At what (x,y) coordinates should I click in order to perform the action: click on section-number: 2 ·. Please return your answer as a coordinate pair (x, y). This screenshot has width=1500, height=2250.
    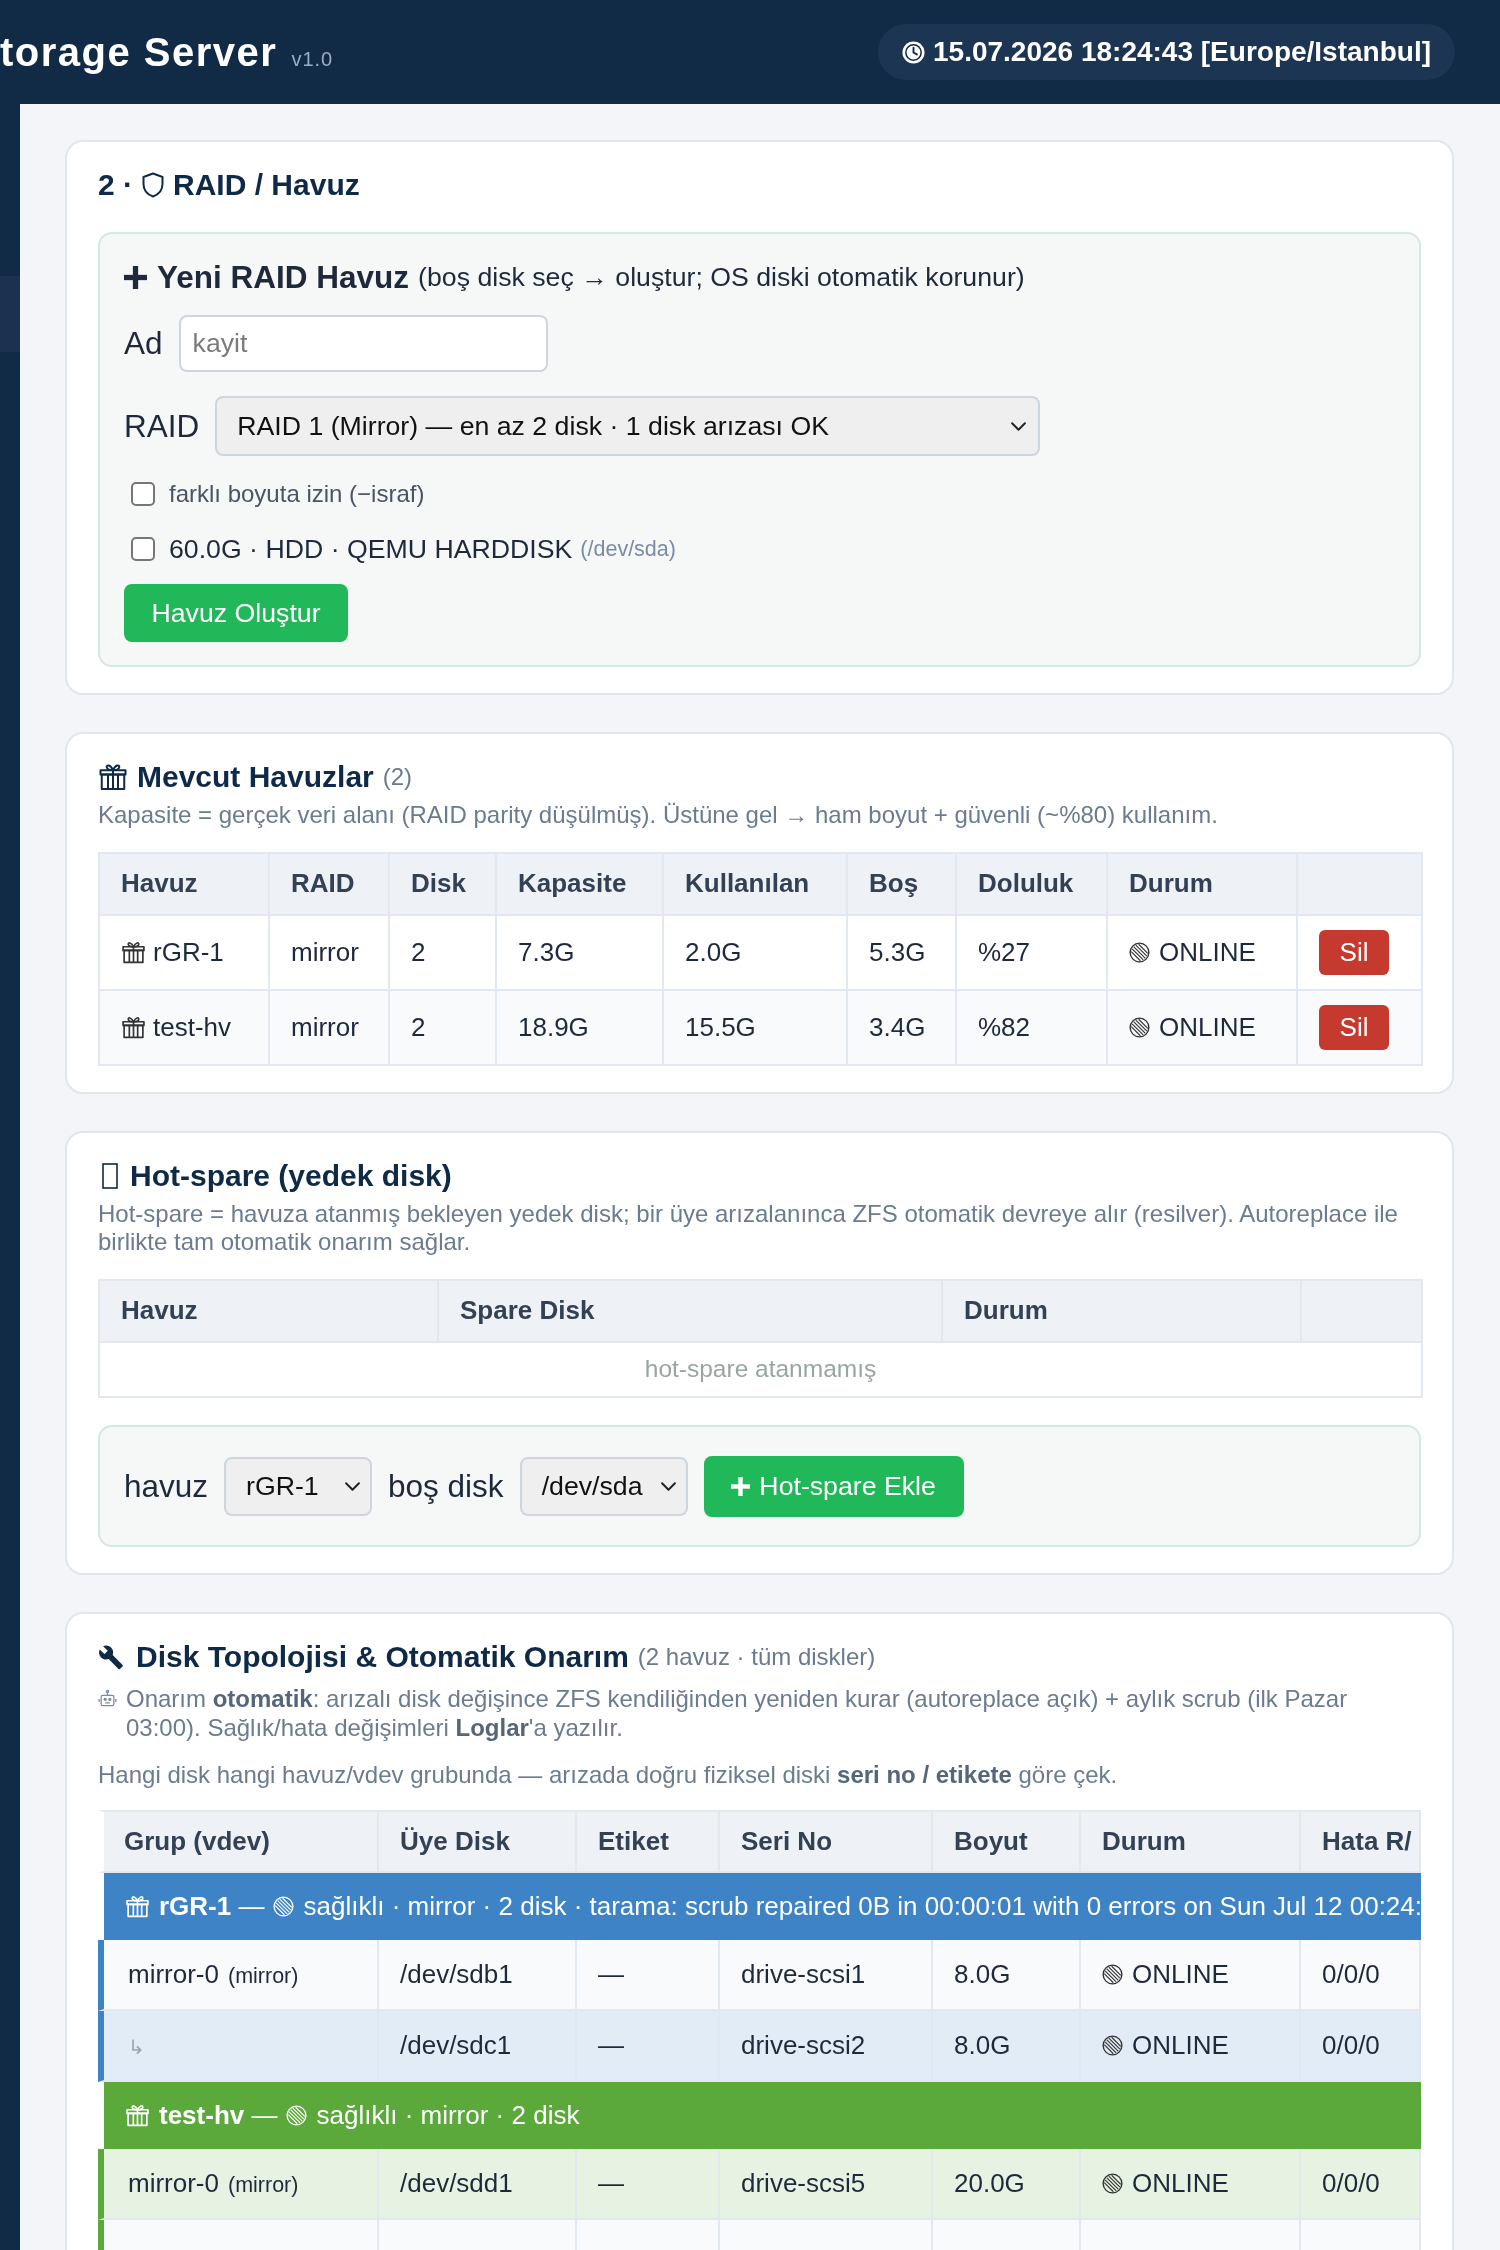
    Looking at the image, I should click on (115, 185).